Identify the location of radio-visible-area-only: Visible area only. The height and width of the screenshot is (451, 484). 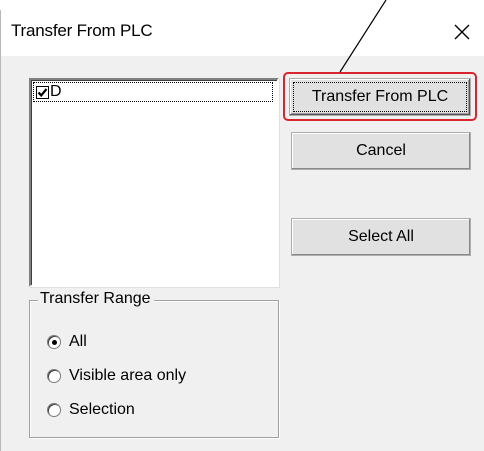
(116, 376).